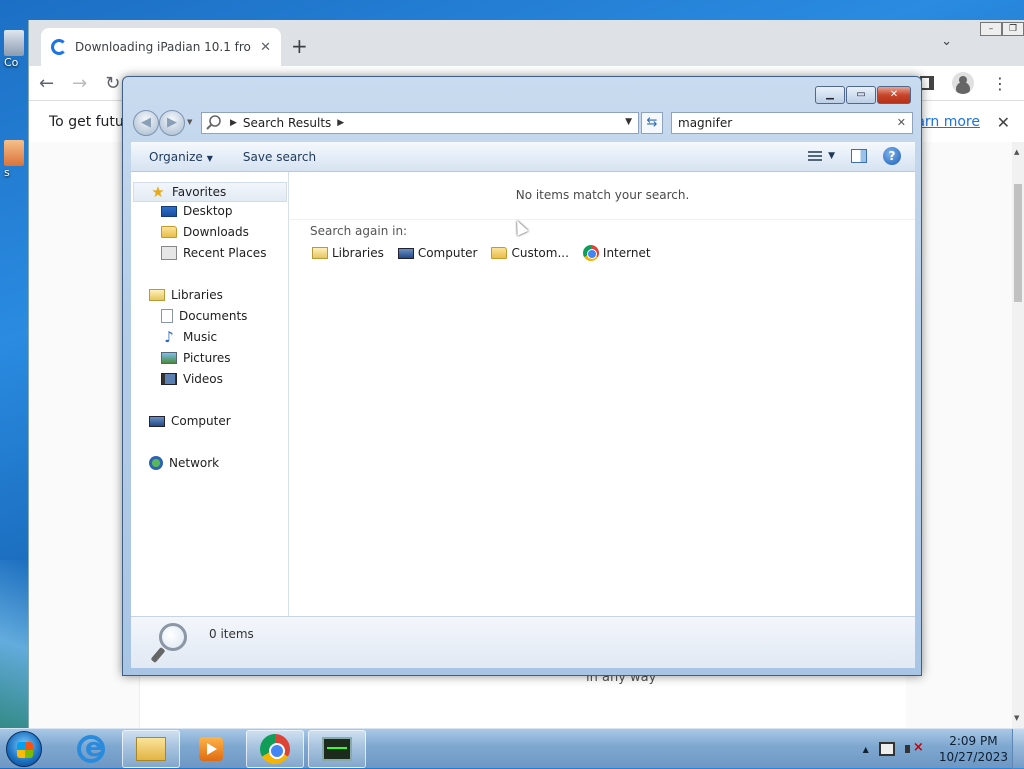 This screenshot has width=1024, height=769. I want to click on forward-button: ▶, so click(172, 123).